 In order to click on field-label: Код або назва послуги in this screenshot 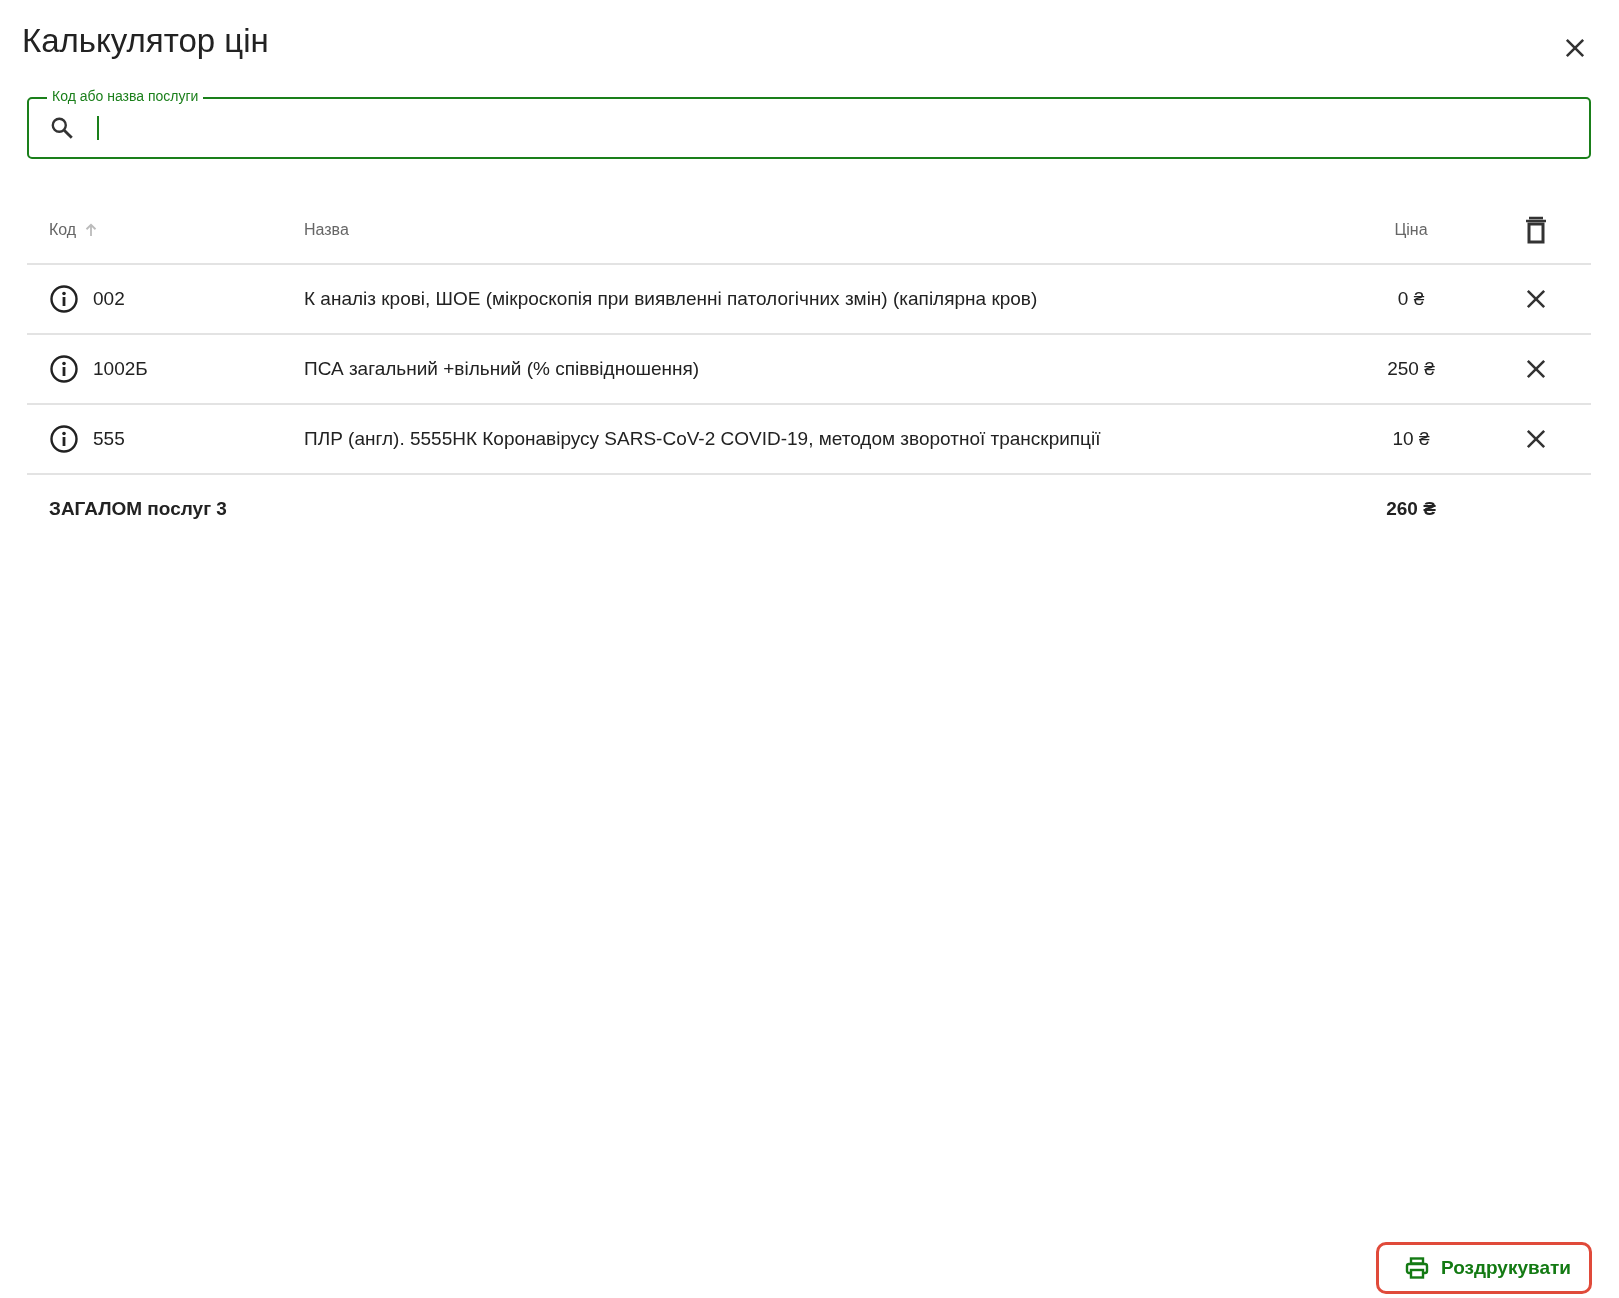, I will do `click(125, 96)`.